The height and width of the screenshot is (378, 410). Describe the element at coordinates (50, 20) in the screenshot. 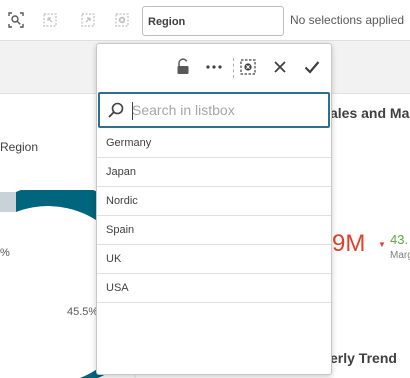

I see `step-back-icon` at that location.